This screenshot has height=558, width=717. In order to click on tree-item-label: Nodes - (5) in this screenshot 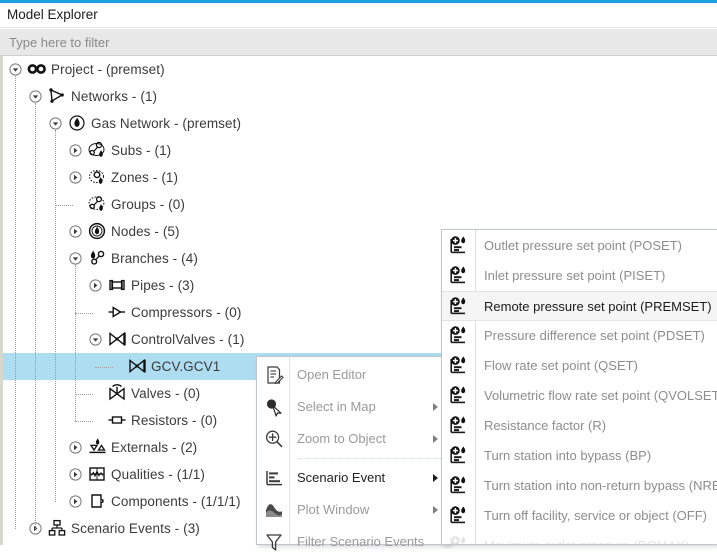, I will do `click(145, 231)`.